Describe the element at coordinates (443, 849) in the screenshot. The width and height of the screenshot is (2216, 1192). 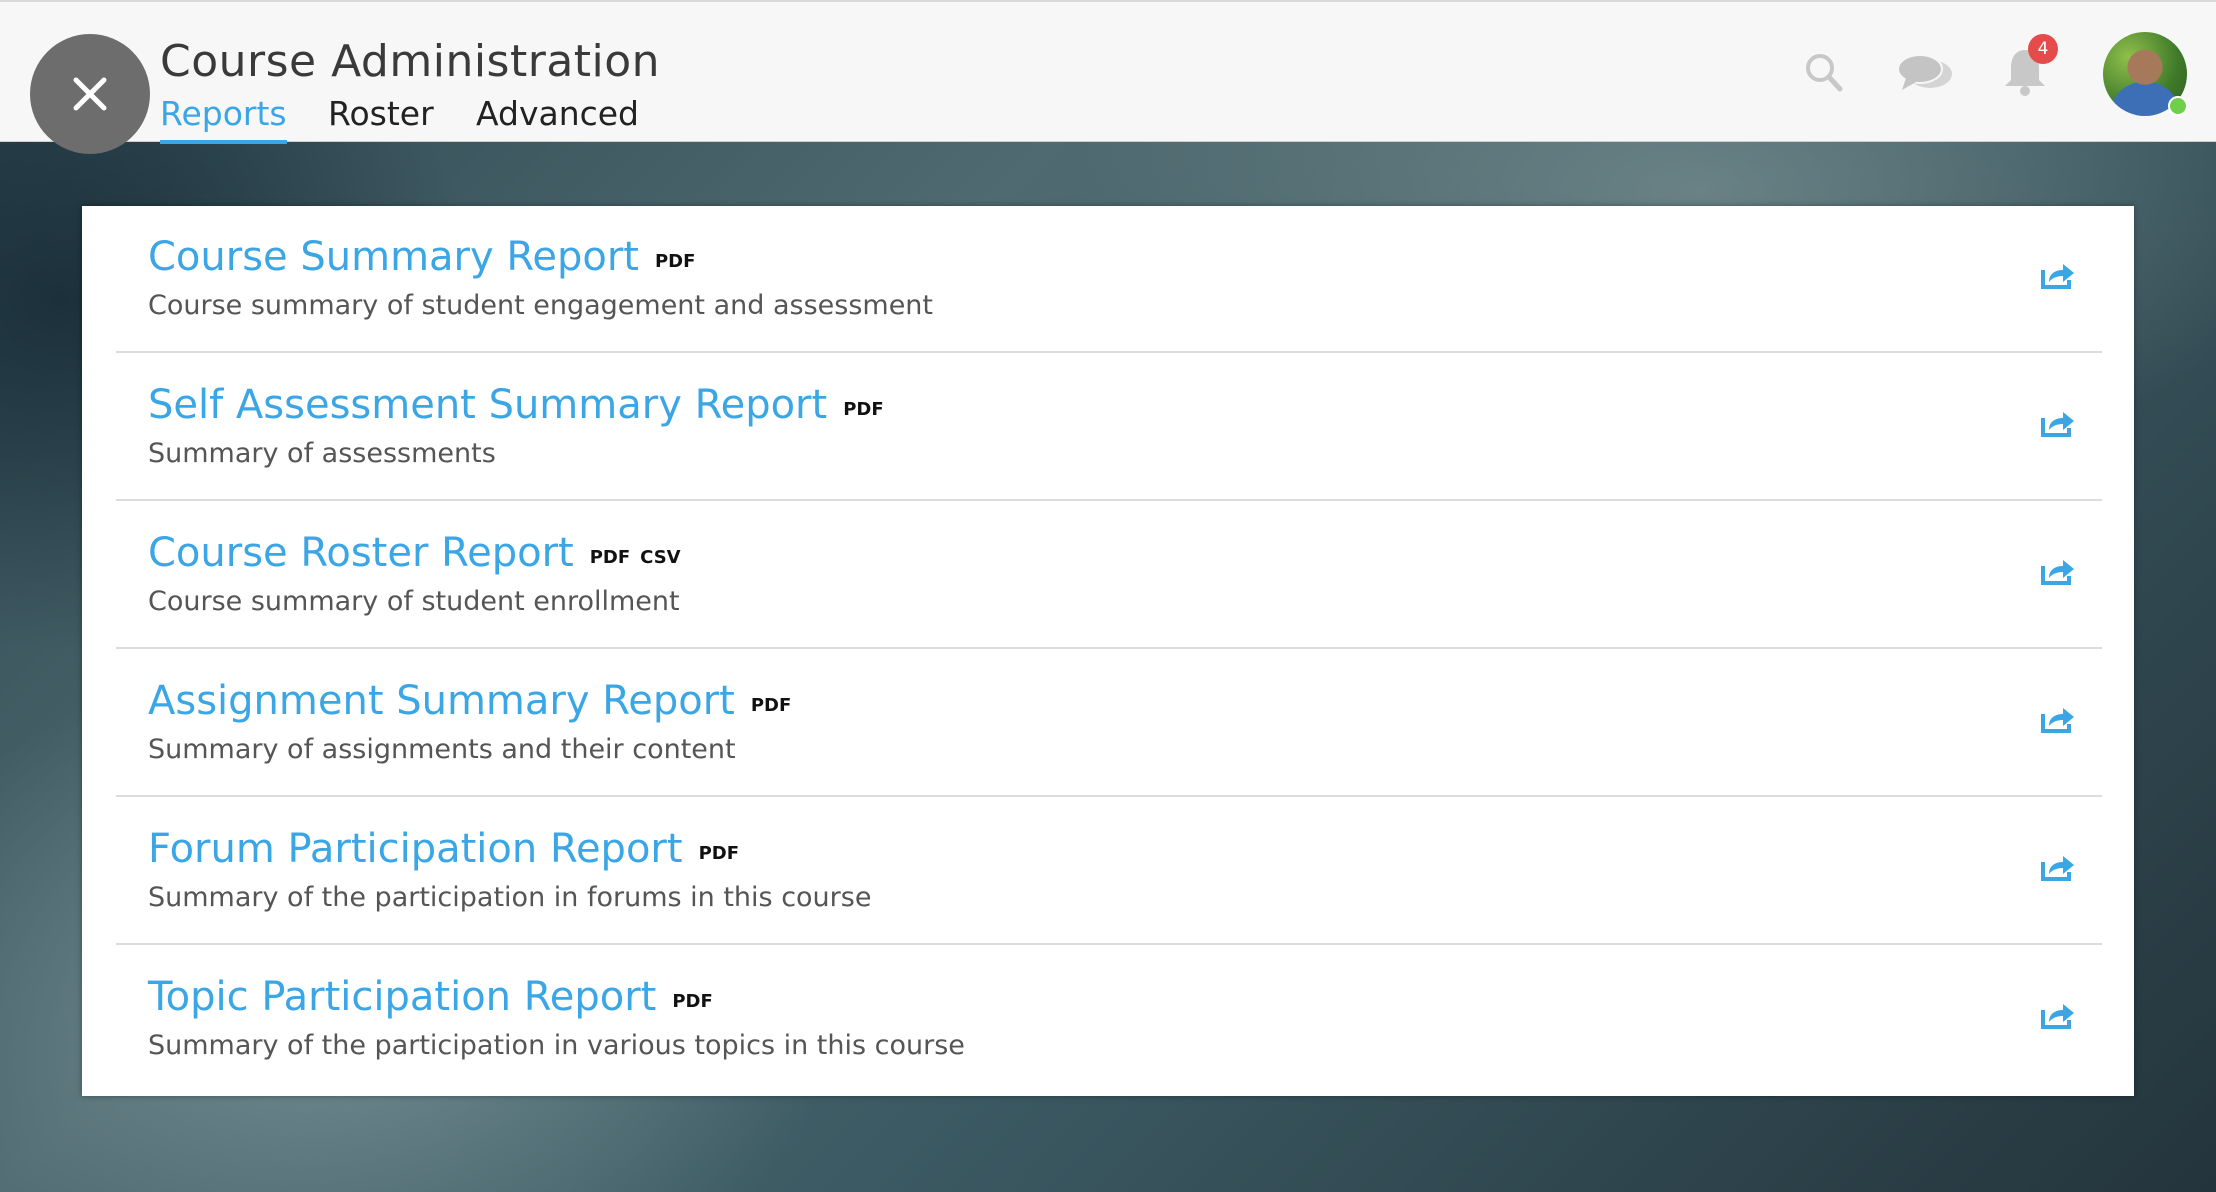
I see `report-title-link: Forum Participation Report PDF` at that location.